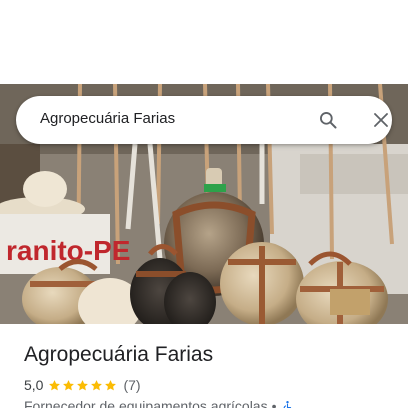 This screenshot has height=408, width=408. What do you see at coordinates (119, 354) in the screenshot?
I see `place-title: Agropecuária Farias` at bounding box center [119, 354].